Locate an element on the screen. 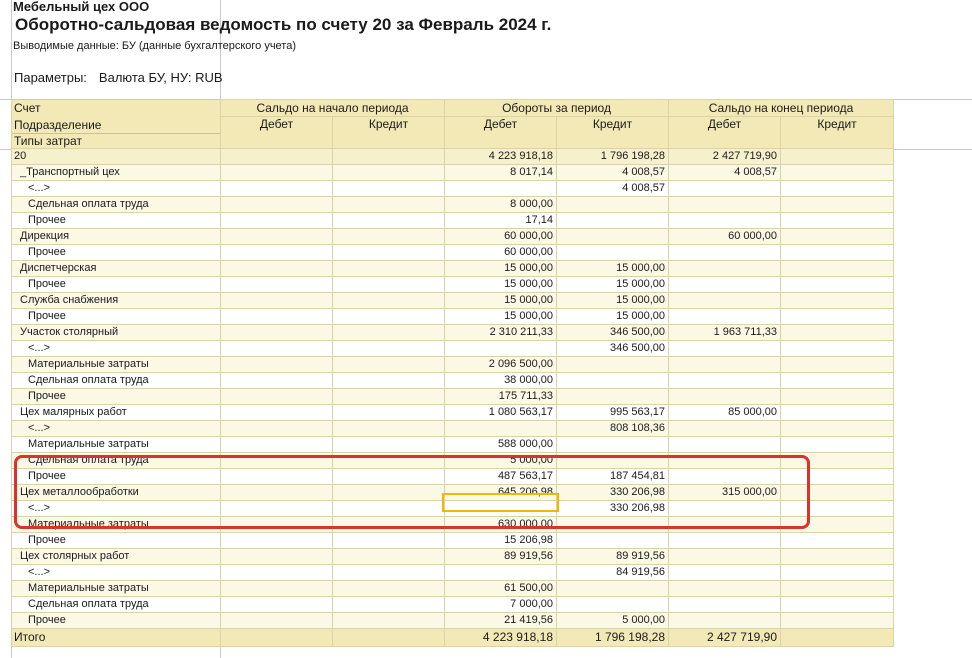  table-row: Материальные затраты 61 500,00 is located at coordinates (453, 588).